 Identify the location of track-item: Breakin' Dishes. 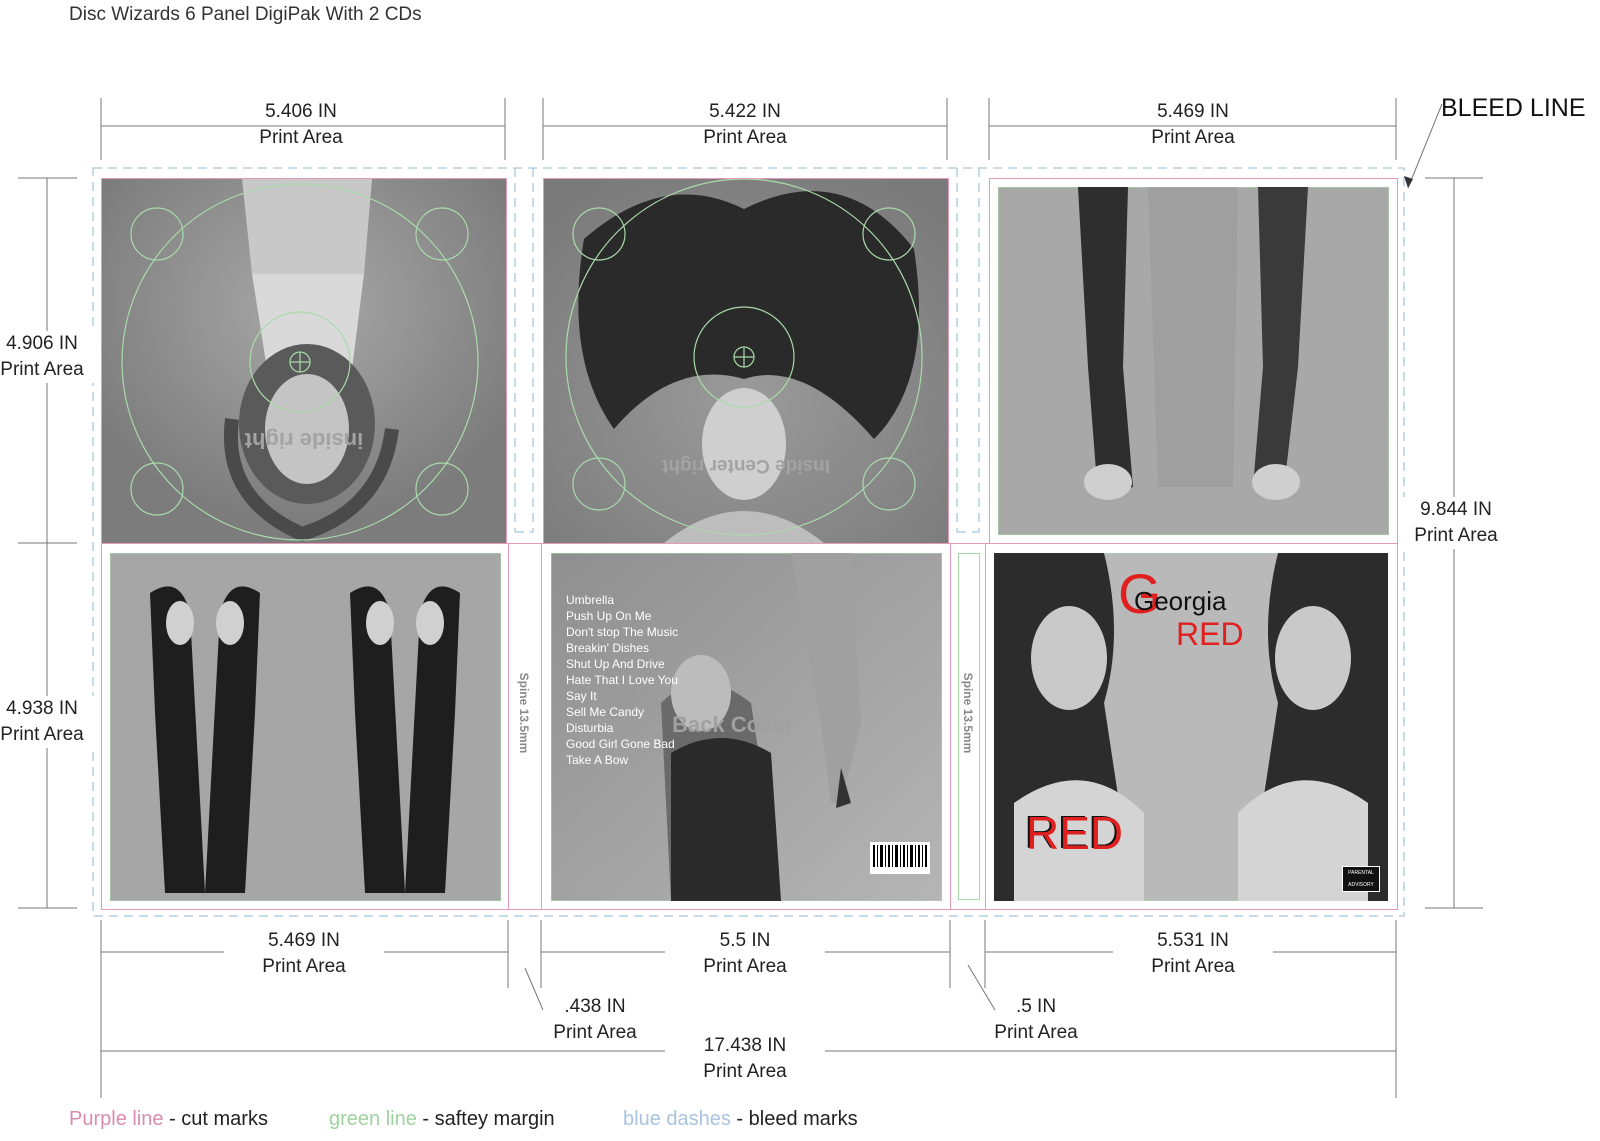
(607, 648).